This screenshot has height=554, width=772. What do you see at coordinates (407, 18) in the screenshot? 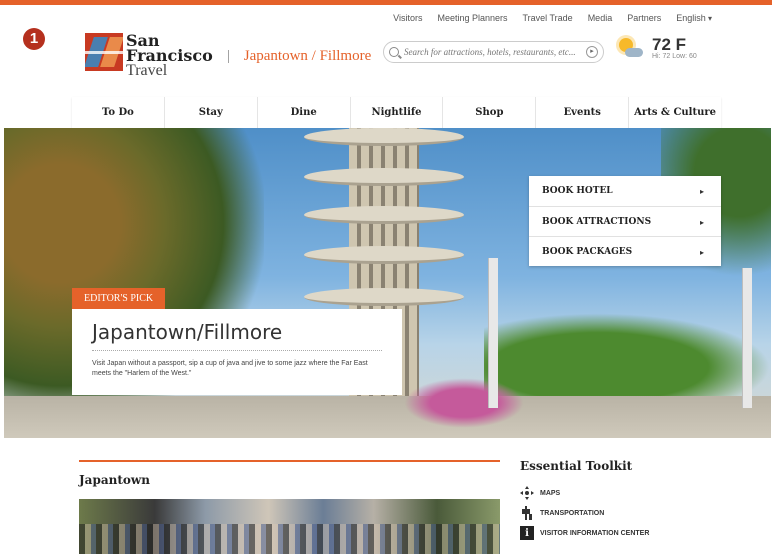
I see `utility-link-visitors: Visitors` at bounding box center [407, 18].